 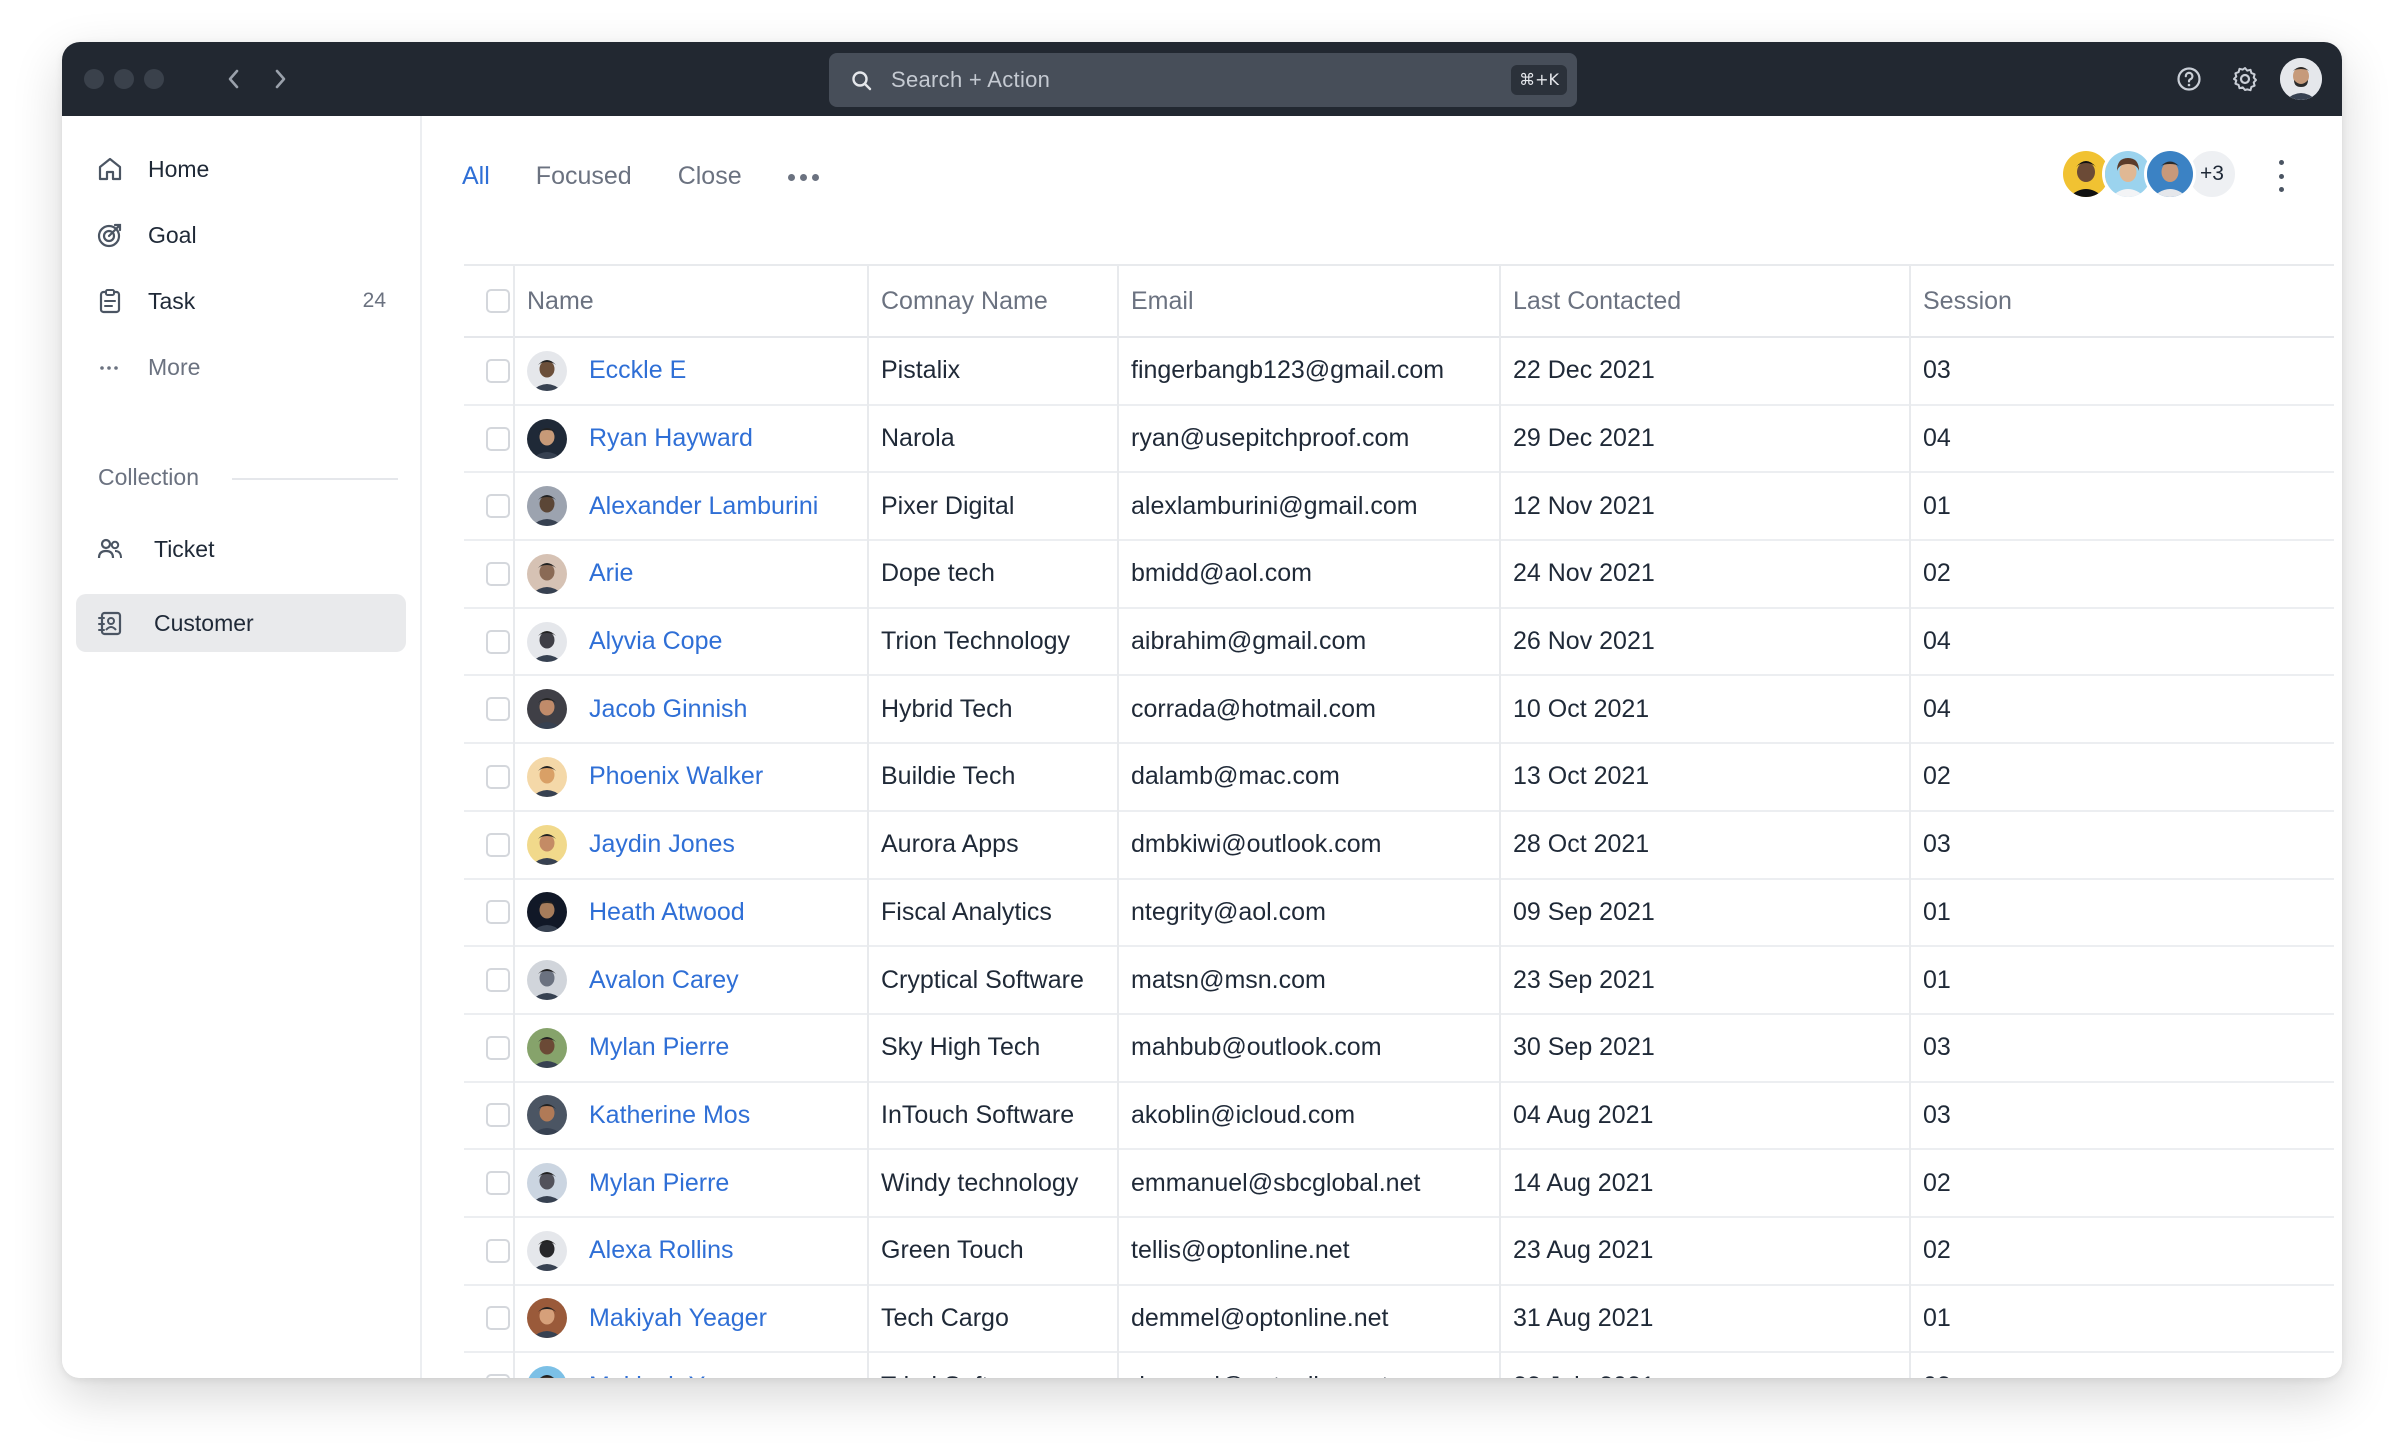 What do you see at coordinates (2189, 79) in the screenshot?
I see `help-icon` at bounding box center [2189, 79].